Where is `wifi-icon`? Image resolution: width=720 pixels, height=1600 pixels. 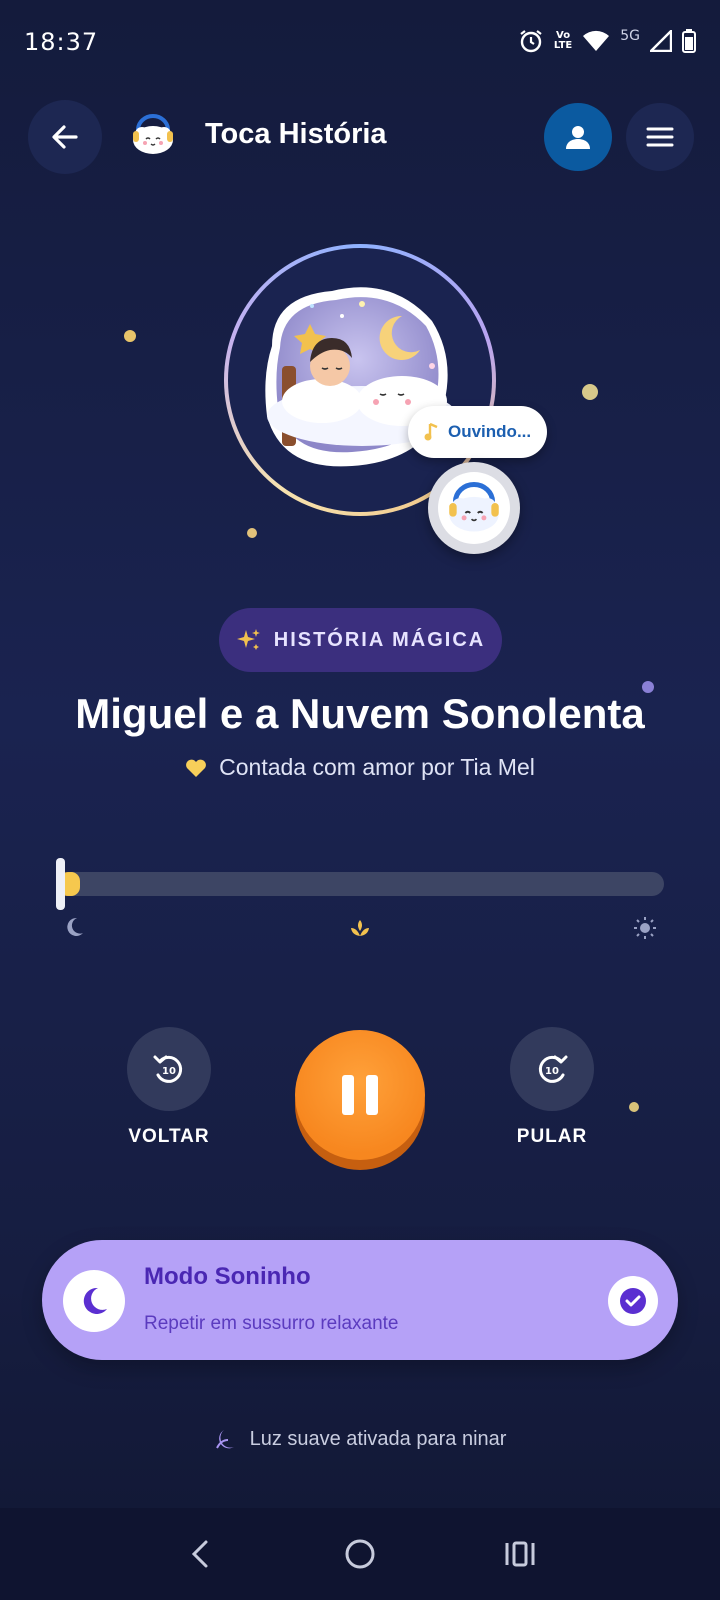 wifi-icon is located at coordinates (596, 41).